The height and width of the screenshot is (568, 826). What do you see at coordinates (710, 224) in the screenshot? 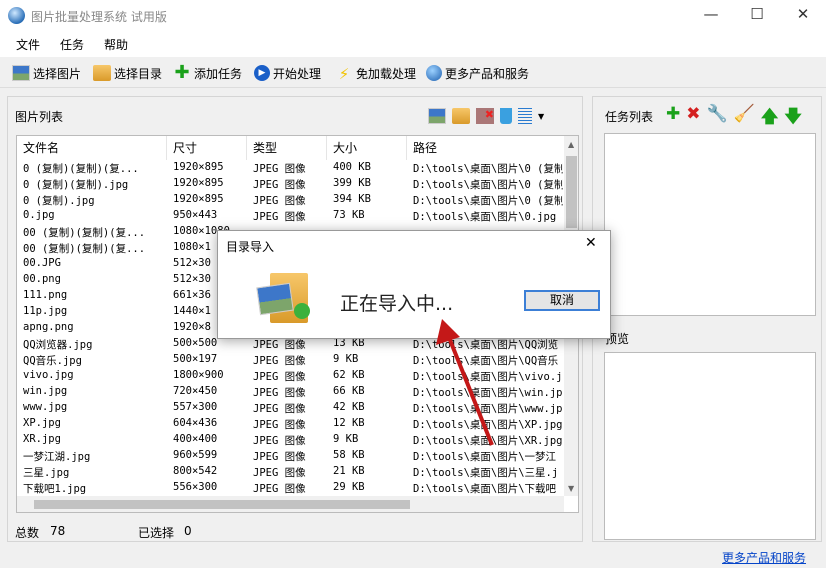
I see `task-list-box` at bounding box center [710, 224].